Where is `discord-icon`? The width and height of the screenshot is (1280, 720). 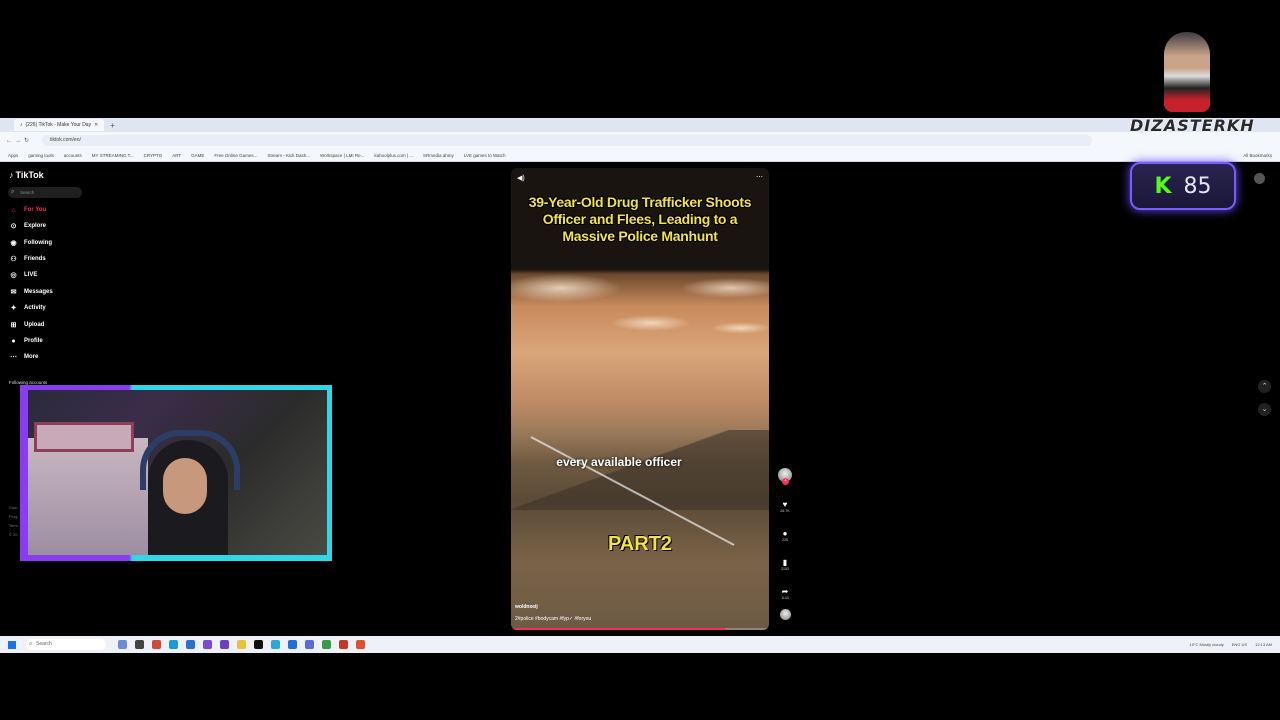 discord-icon is located at coordinates (309, 644).